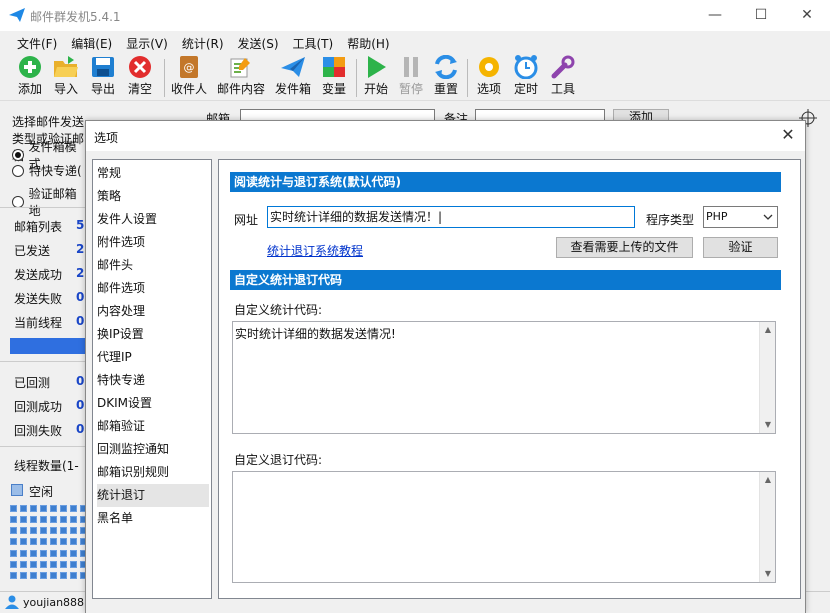  Describe the element at coordinates (258, 42) in the screenshot. I see `menu-send: 发送(S)` at that location.